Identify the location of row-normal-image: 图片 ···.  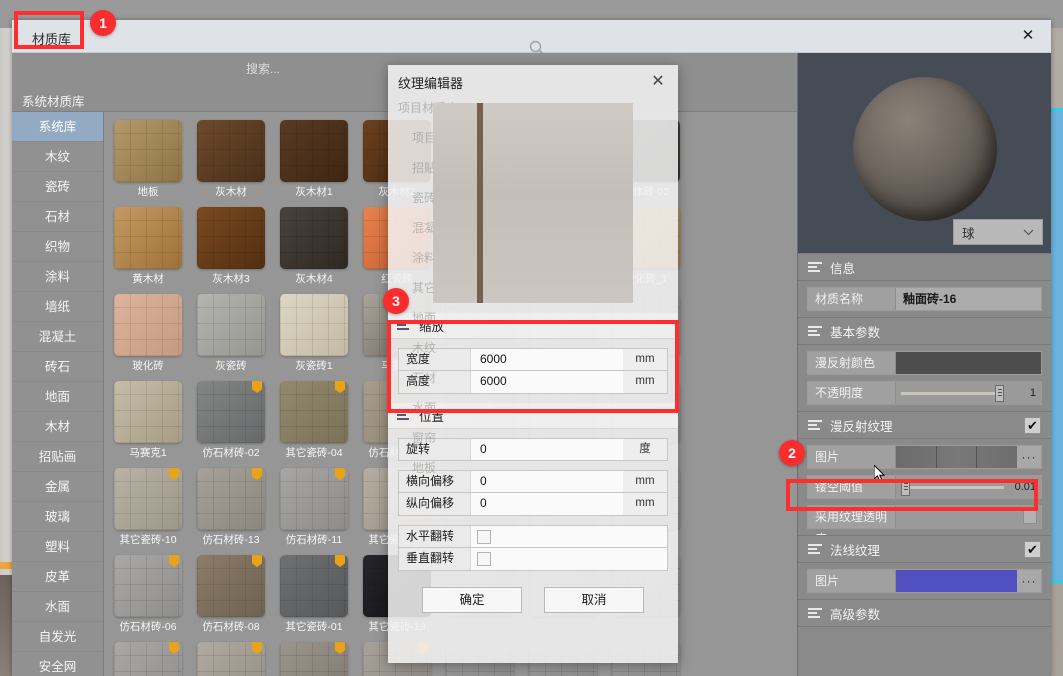
(924, 581).